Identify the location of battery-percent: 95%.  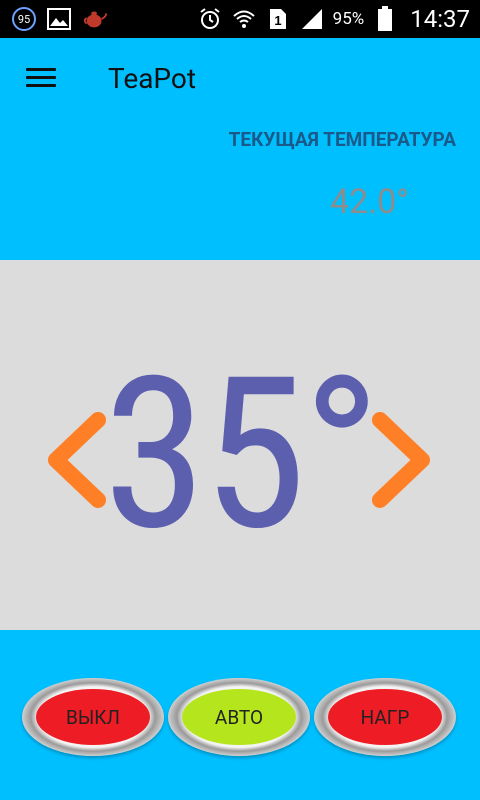
(348, 19).